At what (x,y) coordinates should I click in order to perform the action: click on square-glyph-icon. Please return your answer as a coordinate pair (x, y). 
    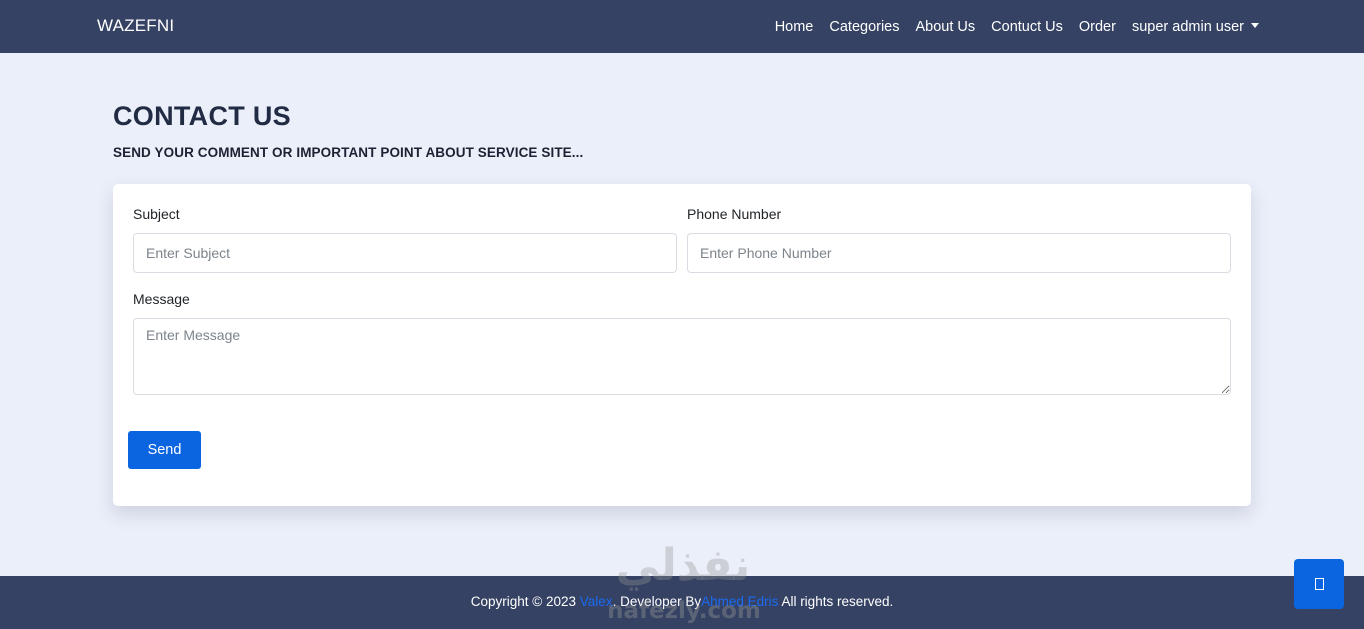
    Looking at the image, I should click on (1319, 584).